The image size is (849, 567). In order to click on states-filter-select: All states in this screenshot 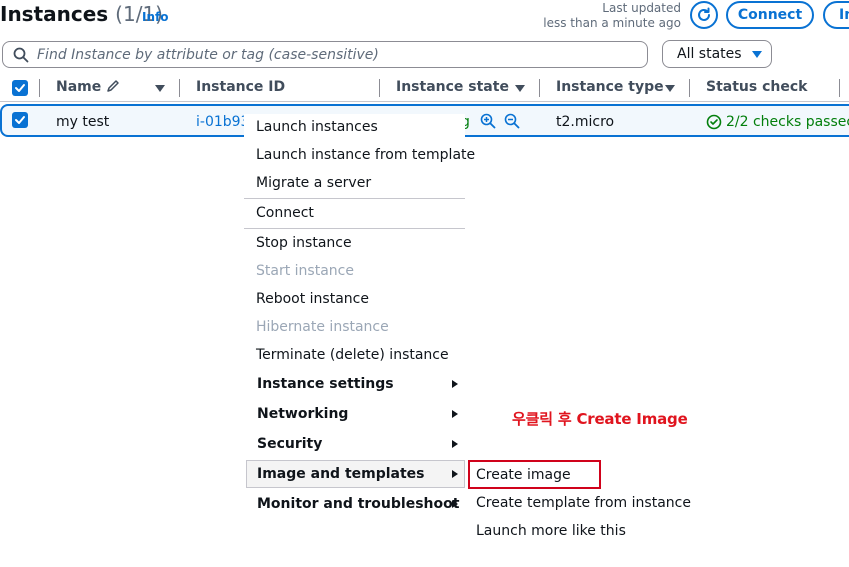, I will do `click(717, 54)`.